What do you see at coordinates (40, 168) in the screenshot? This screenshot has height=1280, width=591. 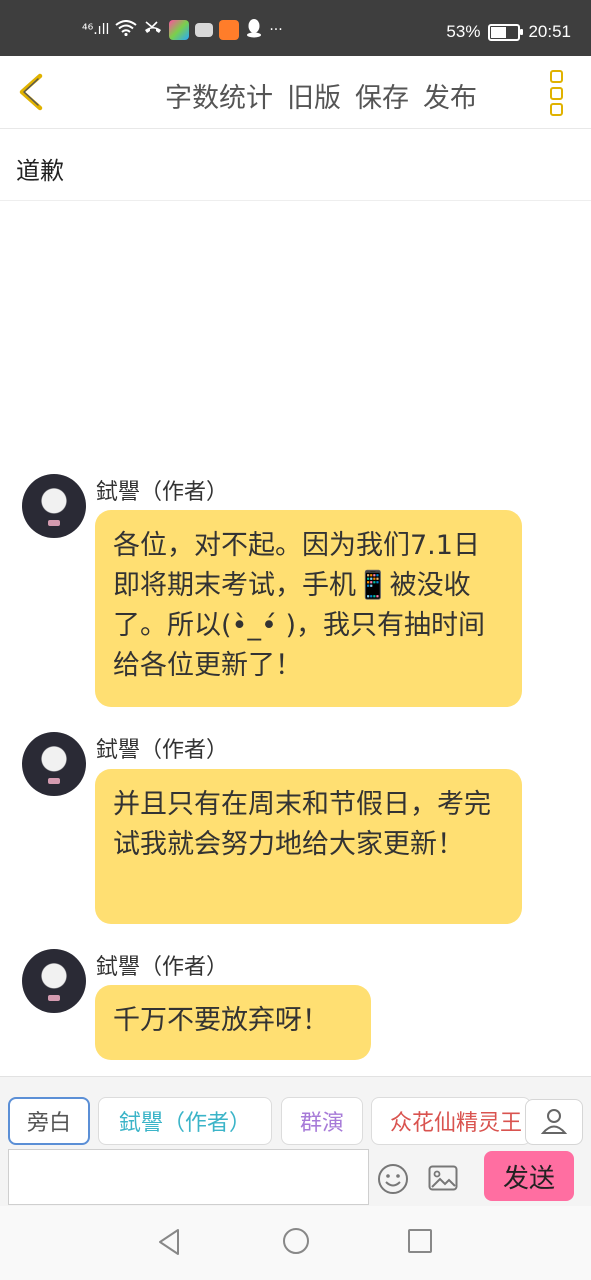 I see `chapter-title: 道歉` at bounding box center [40, 168].